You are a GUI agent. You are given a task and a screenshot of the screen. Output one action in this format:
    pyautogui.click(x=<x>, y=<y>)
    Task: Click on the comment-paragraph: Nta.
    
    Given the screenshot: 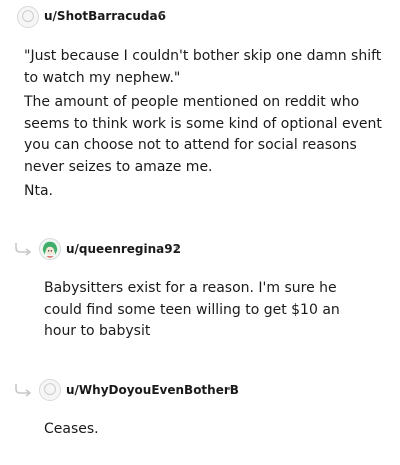 What is the action you would take?
    pyautogui.click(x=38, y=191)
    